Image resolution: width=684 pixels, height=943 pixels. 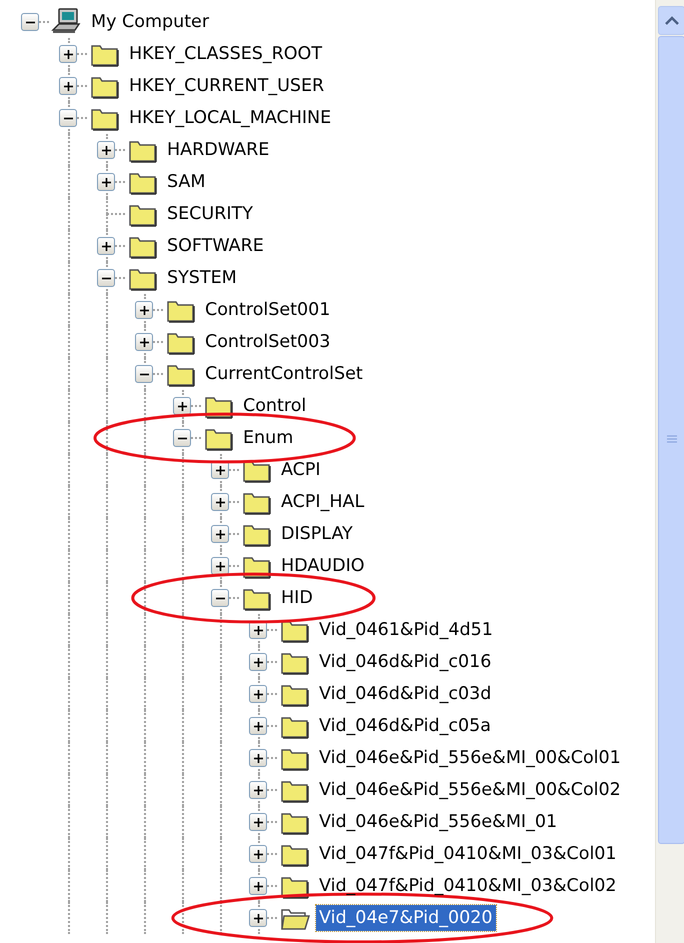 What do you see at coordinates (67, 22) in the screenshot?
I see `computer-icon` at bounding box center [67, 22].